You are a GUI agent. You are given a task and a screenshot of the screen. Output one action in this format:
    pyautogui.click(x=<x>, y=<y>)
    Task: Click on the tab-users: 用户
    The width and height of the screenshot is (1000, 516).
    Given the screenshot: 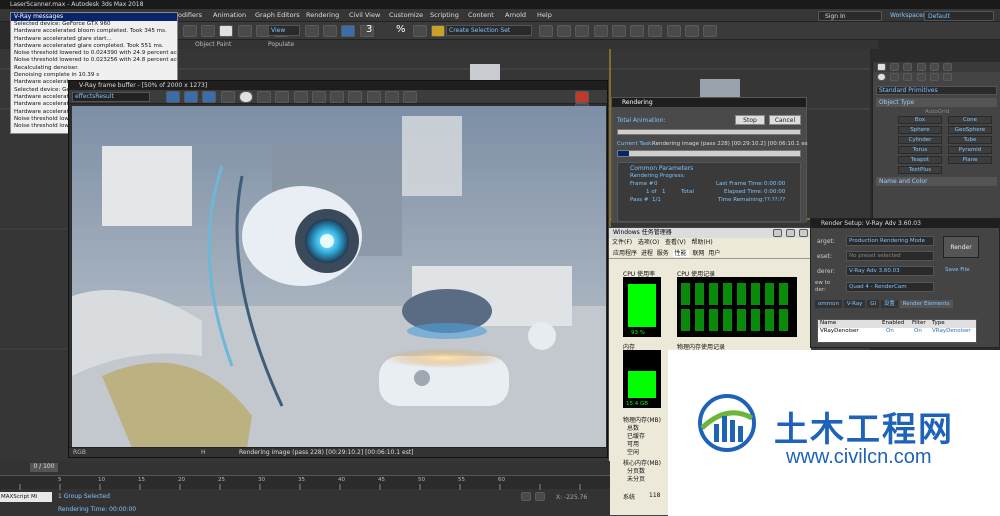 What is the action you would take?
    pyautogui.click(x=714, y=253)
    